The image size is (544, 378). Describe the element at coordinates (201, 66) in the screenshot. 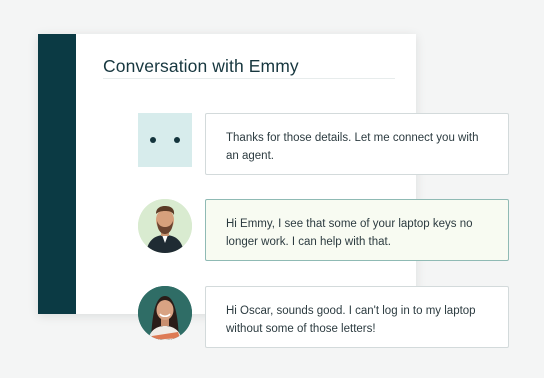

I see `conversation-title: Conversation with Emmy` at that location.